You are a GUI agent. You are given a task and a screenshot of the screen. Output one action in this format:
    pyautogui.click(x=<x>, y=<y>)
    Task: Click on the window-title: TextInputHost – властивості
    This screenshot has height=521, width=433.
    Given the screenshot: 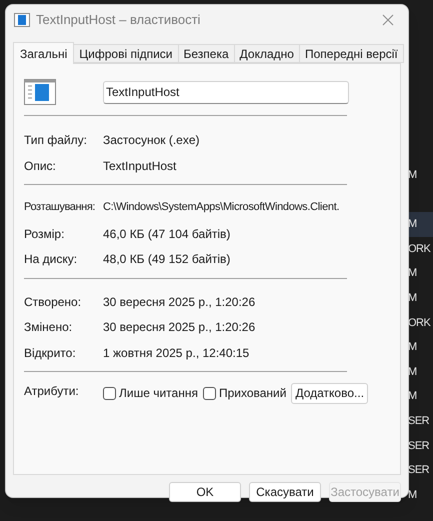 What is the action you would take?
    pyautogui.click(x=118, y=20)
    